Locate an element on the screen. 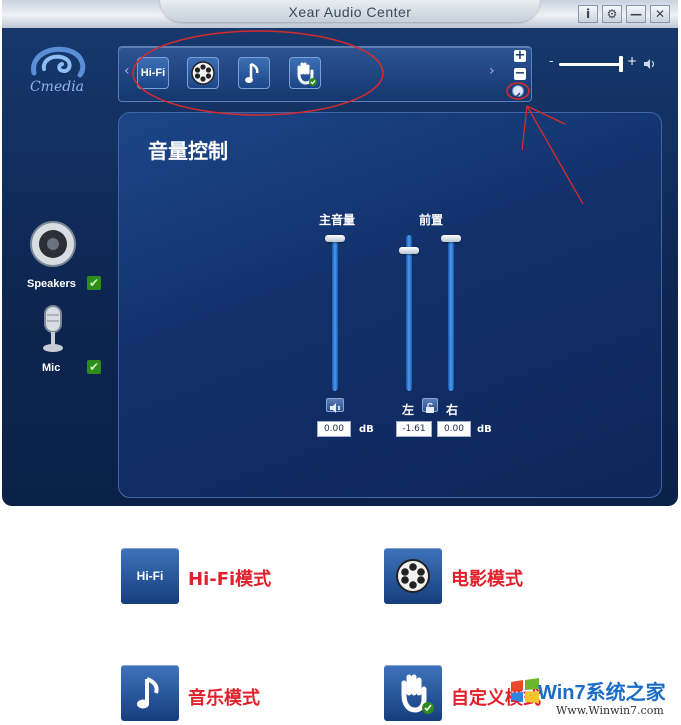 This screenshot has width=681, height=725. hifi-mode-button: Hi-Fi is located at coordinates (153, 73).